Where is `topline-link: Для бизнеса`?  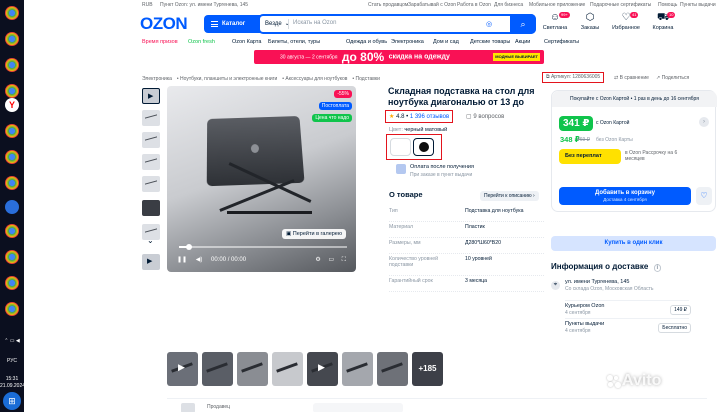
topline-link: Для бизнеса is located at coordinates (508, 5).